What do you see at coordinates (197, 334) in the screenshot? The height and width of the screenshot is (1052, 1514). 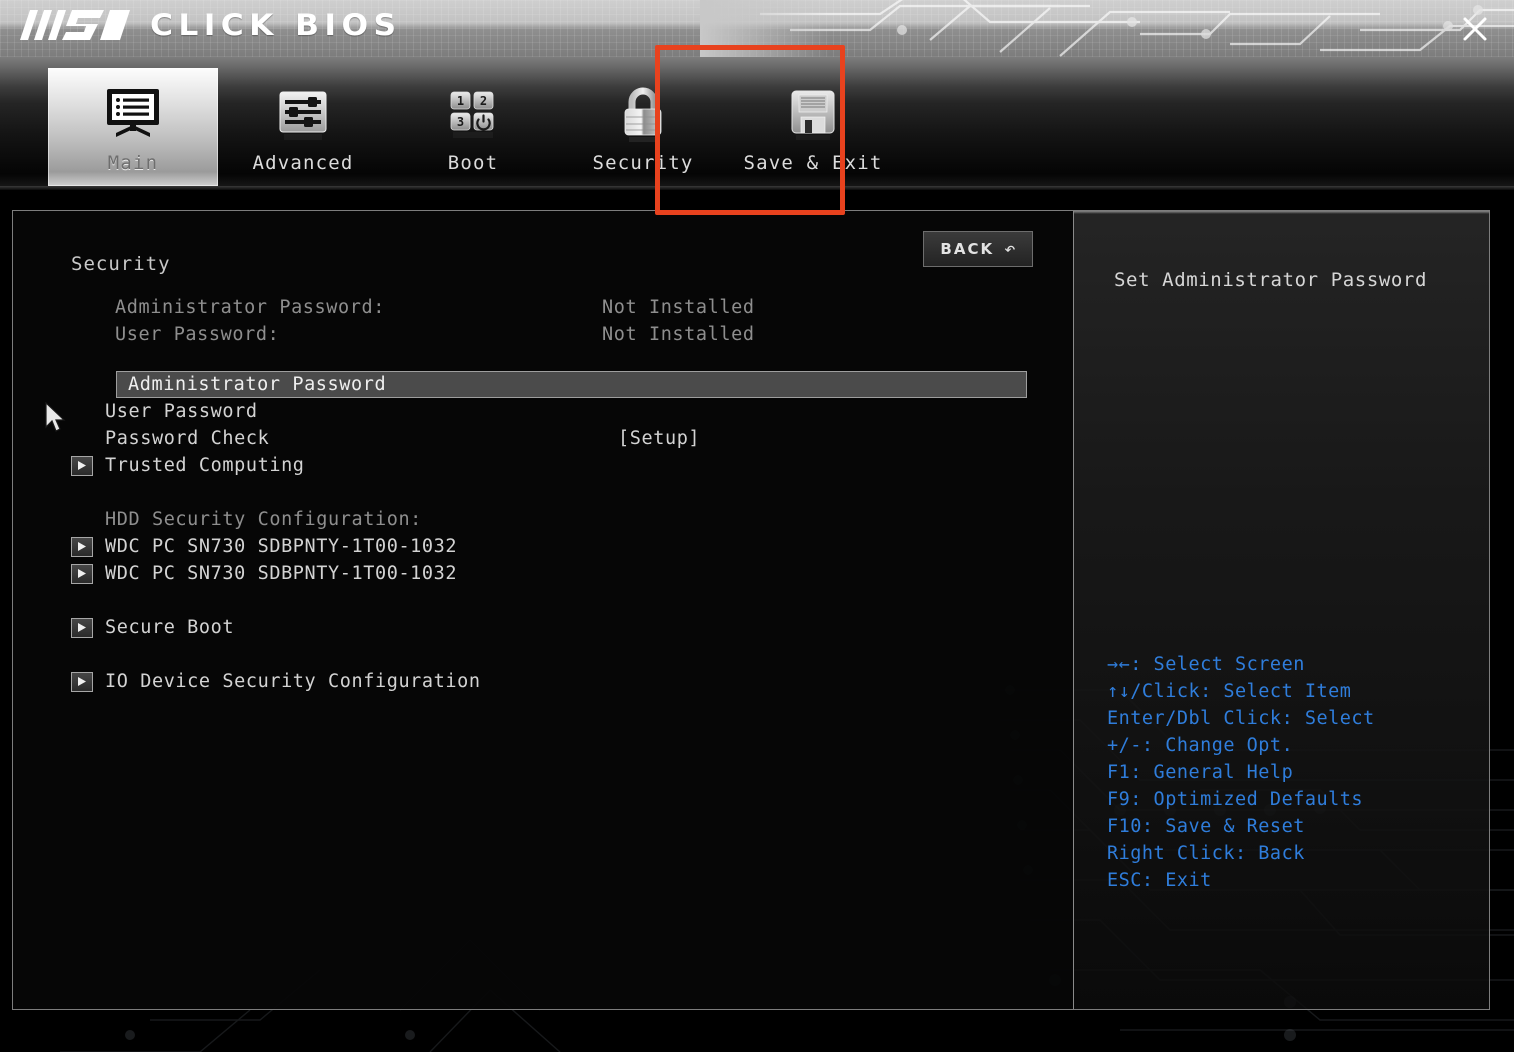 I see `user-password-status-label: User Password:` at bounding box center [197, 334].